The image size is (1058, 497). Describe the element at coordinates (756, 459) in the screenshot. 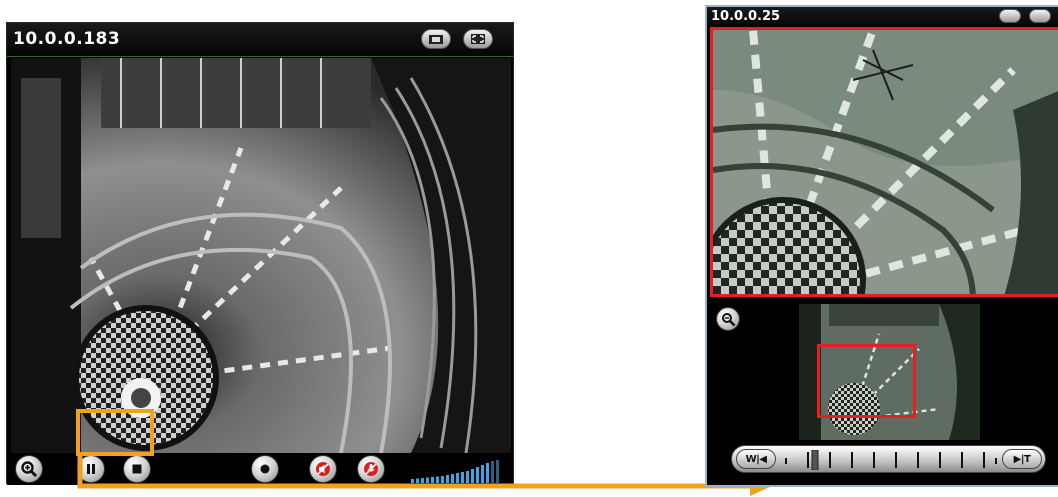

I see `step-back-button: W|◀` at that location.